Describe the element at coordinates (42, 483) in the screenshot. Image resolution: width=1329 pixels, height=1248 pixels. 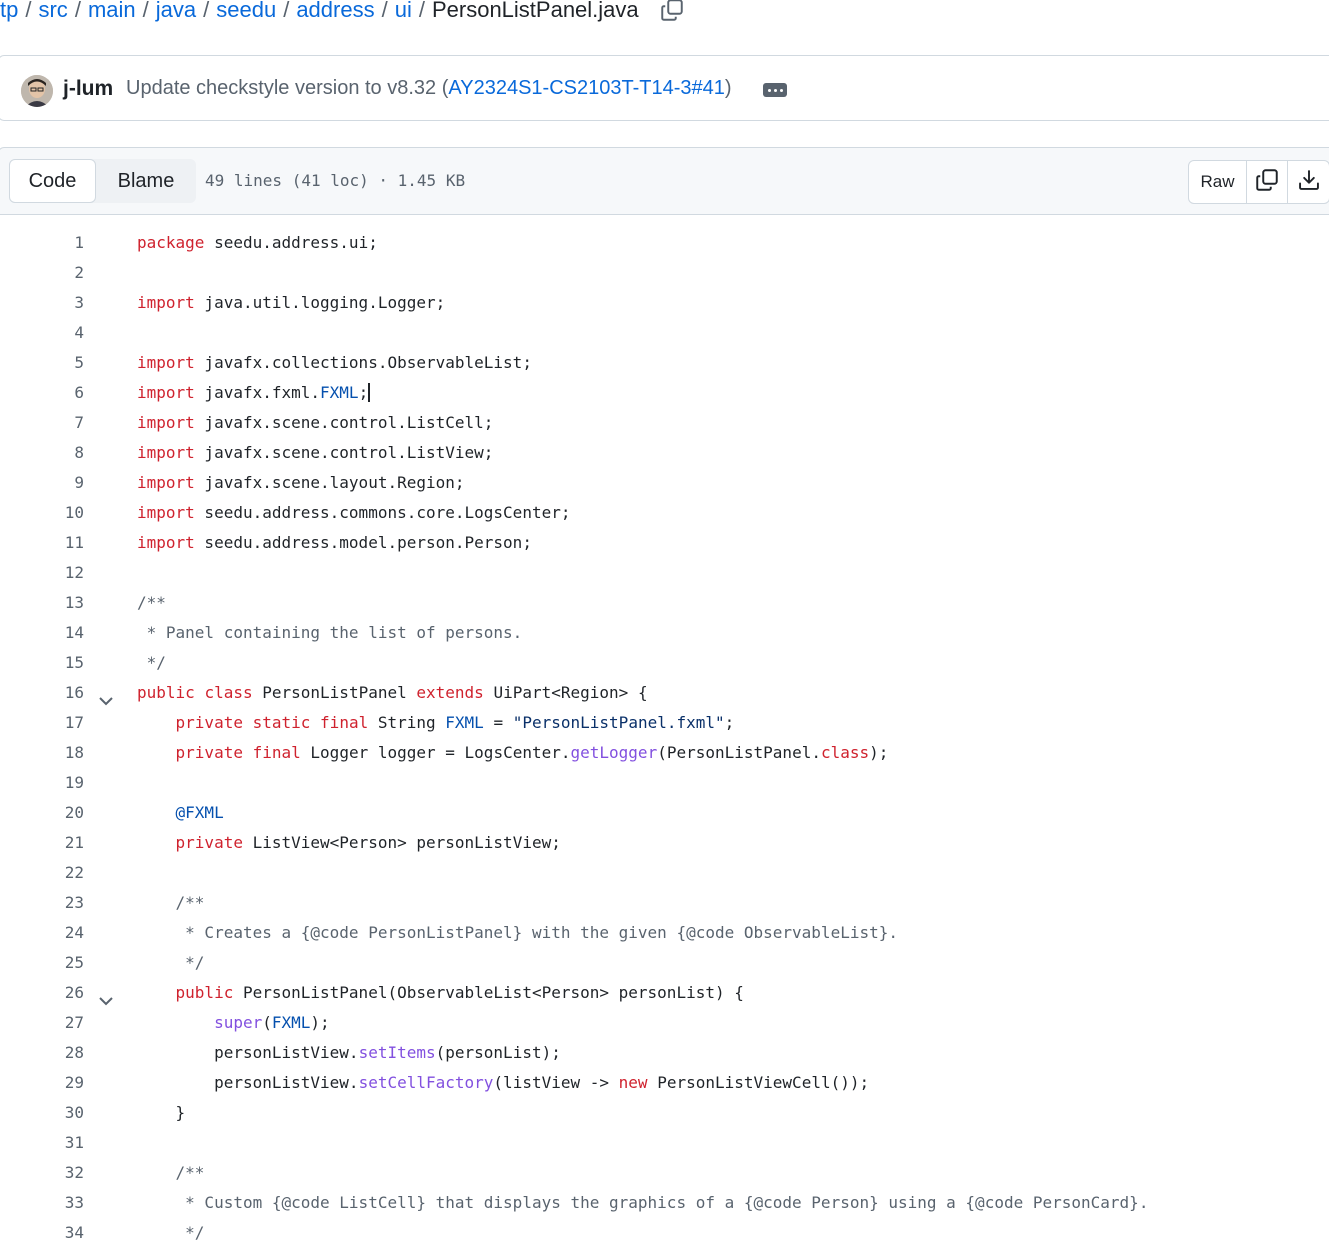
I see `line-number: 9` at that location.